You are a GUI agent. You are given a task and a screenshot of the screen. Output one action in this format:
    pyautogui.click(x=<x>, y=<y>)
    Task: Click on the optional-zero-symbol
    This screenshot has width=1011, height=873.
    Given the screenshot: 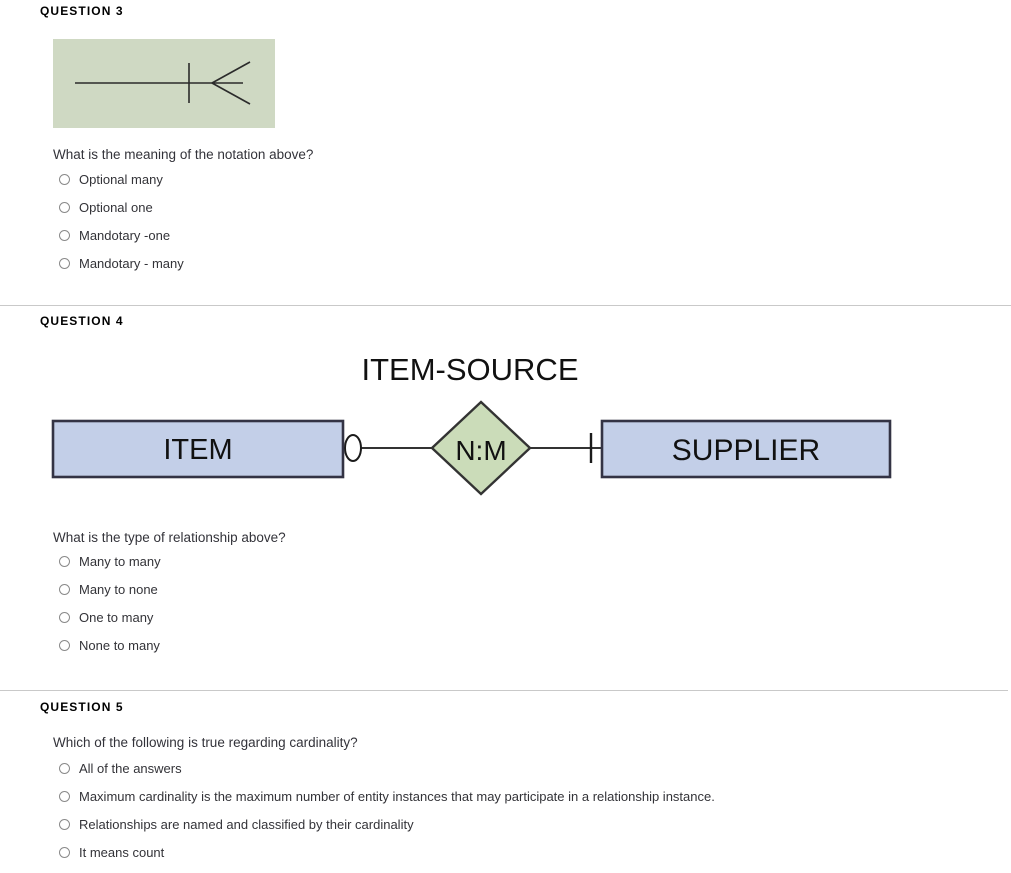 What is the action you would take?
    pyautogui.click(x=353, y=448)
    